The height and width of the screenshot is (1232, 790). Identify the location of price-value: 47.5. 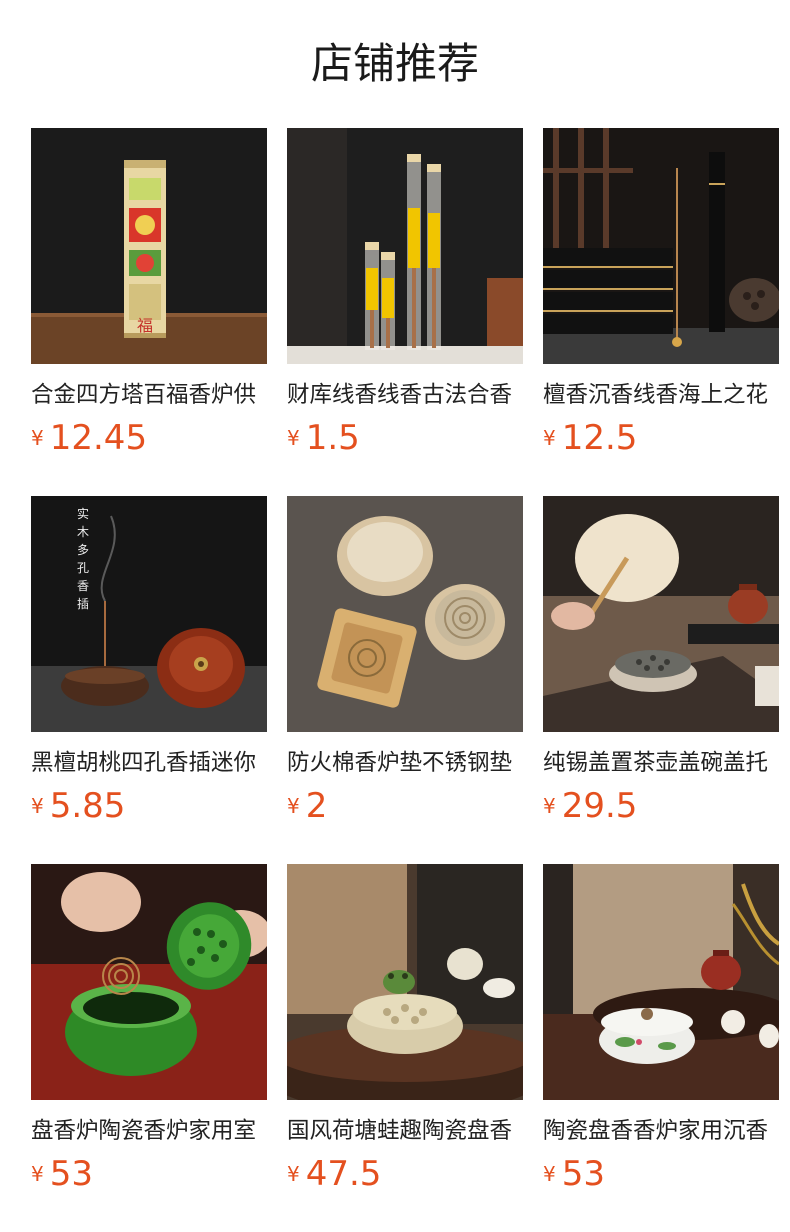
(343, 1174).